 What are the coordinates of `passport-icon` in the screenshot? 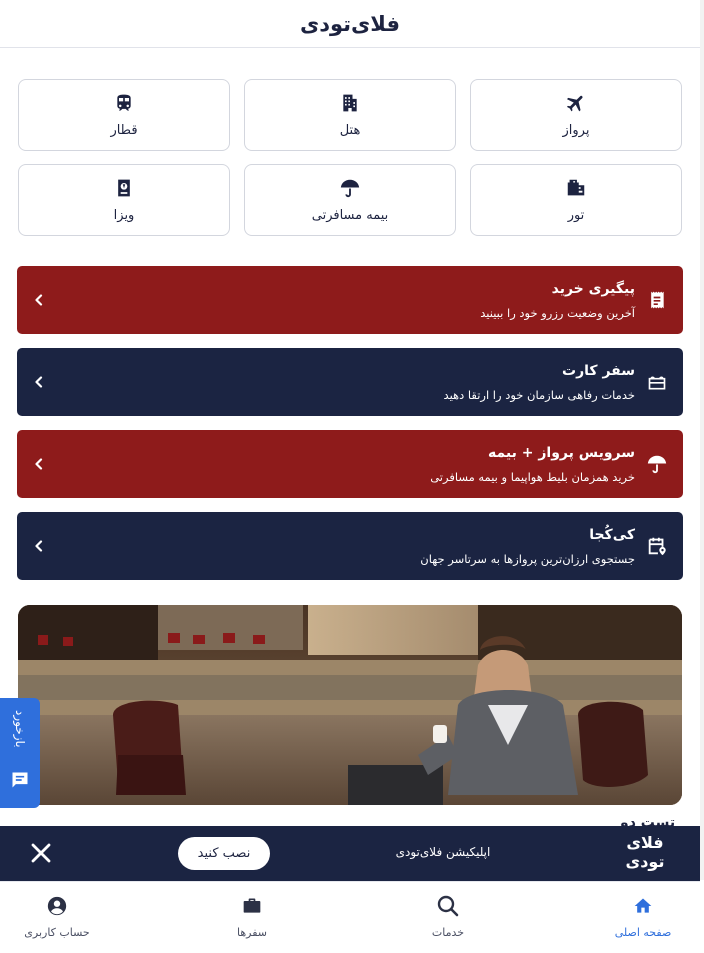 It's located at (124, 188).